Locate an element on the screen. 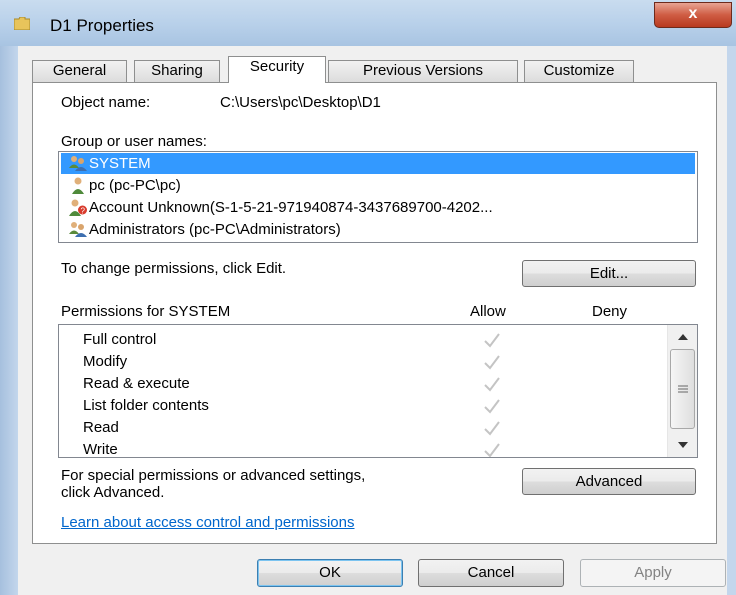  title-bar: D1 Properties x is located at coordinates (368, 23).